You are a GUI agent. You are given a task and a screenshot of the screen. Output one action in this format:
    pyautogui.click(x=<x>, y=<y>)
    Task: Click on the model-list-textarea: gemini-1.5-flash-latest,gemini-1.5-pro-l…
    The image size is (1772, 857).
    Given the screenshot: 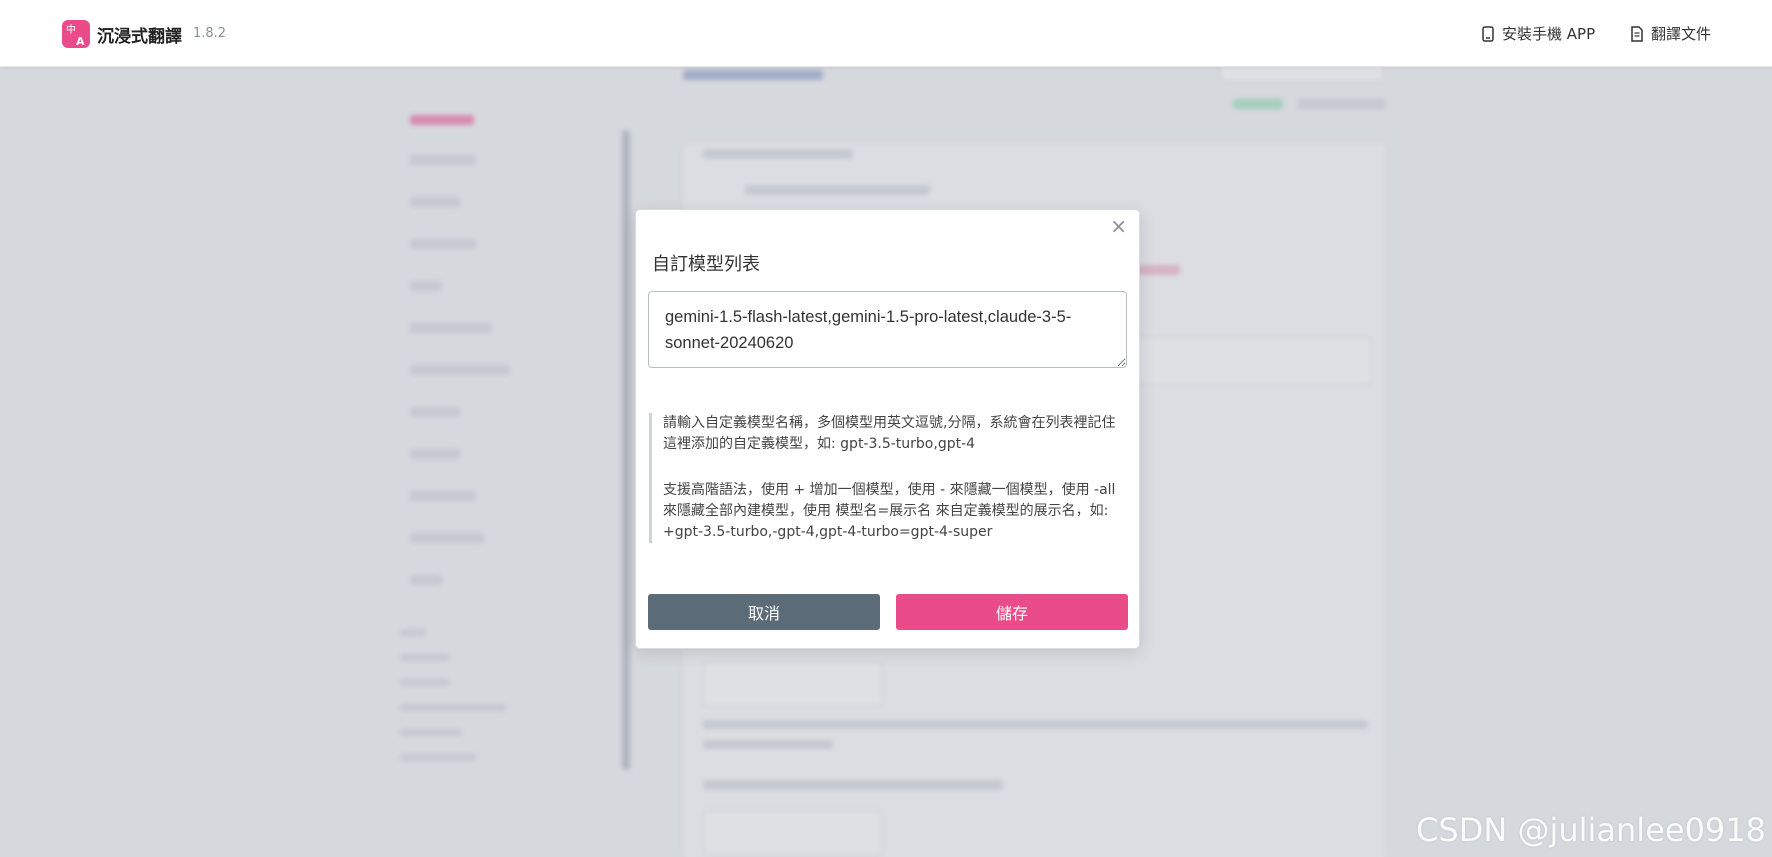 What is the action you would take?
    pyautogui.click(x=887, y=329)
    